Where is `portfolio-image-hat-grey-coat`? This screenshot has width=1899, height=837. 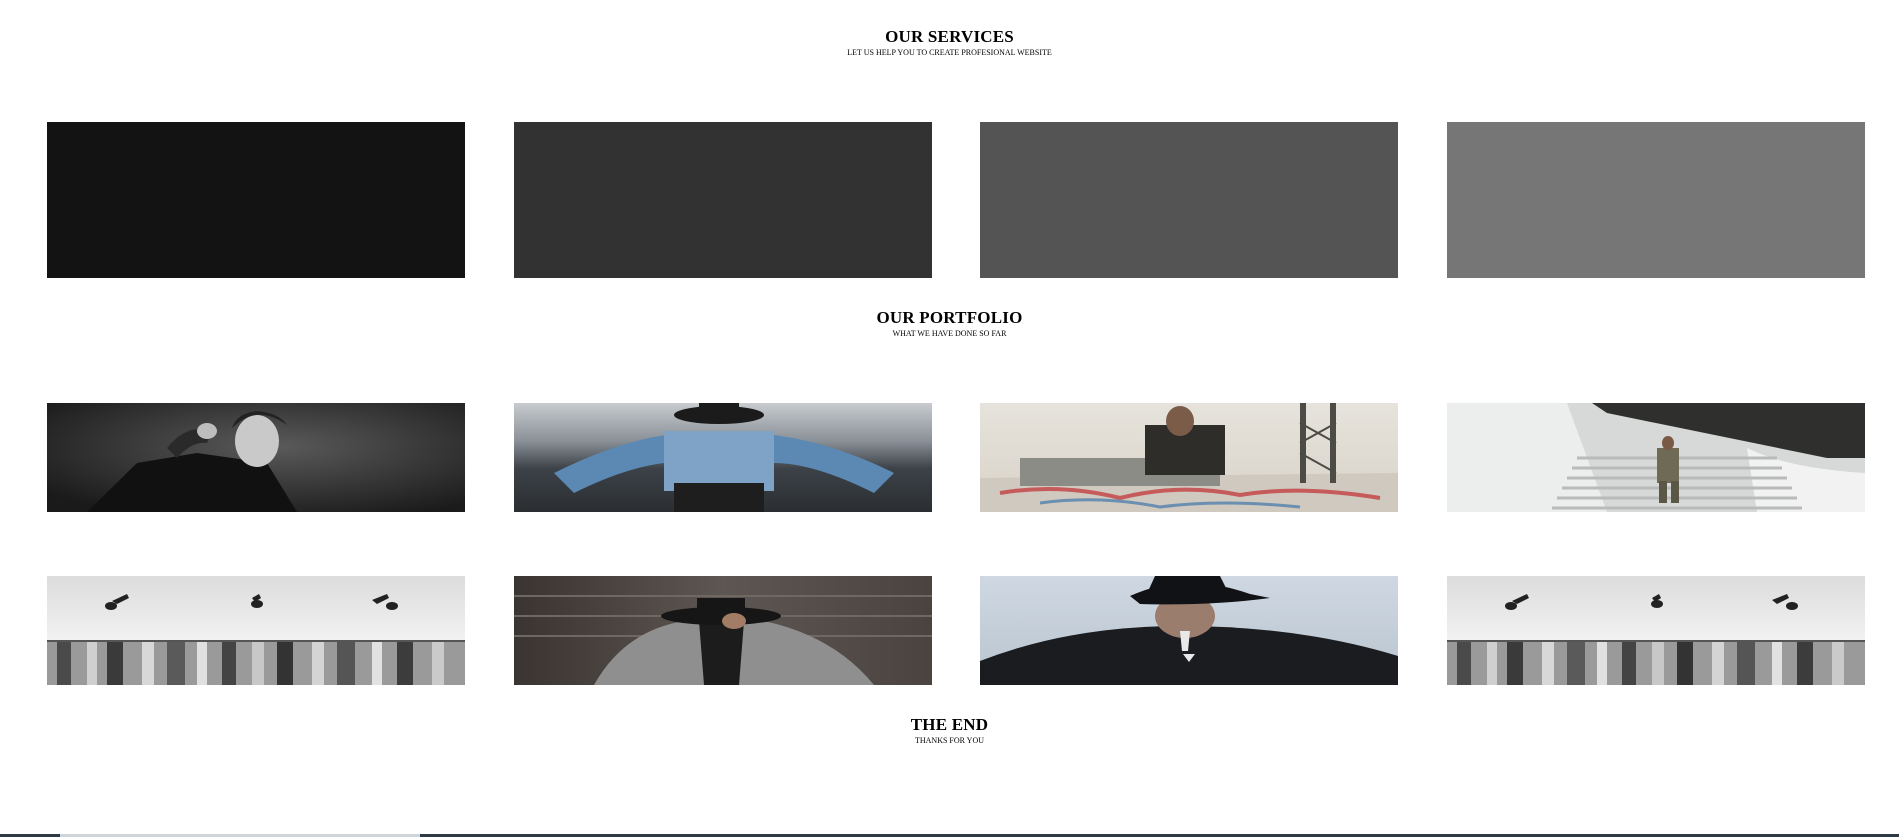
portfolio-image-hat-grey-coat is located at coordinates (722, 630).